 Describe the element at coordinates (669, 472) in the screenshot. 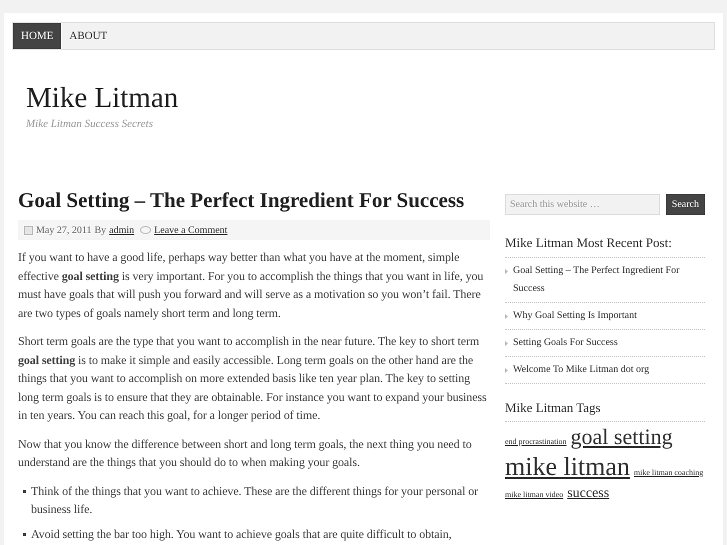

I see `tag-link: mike litman coaching` at that location.